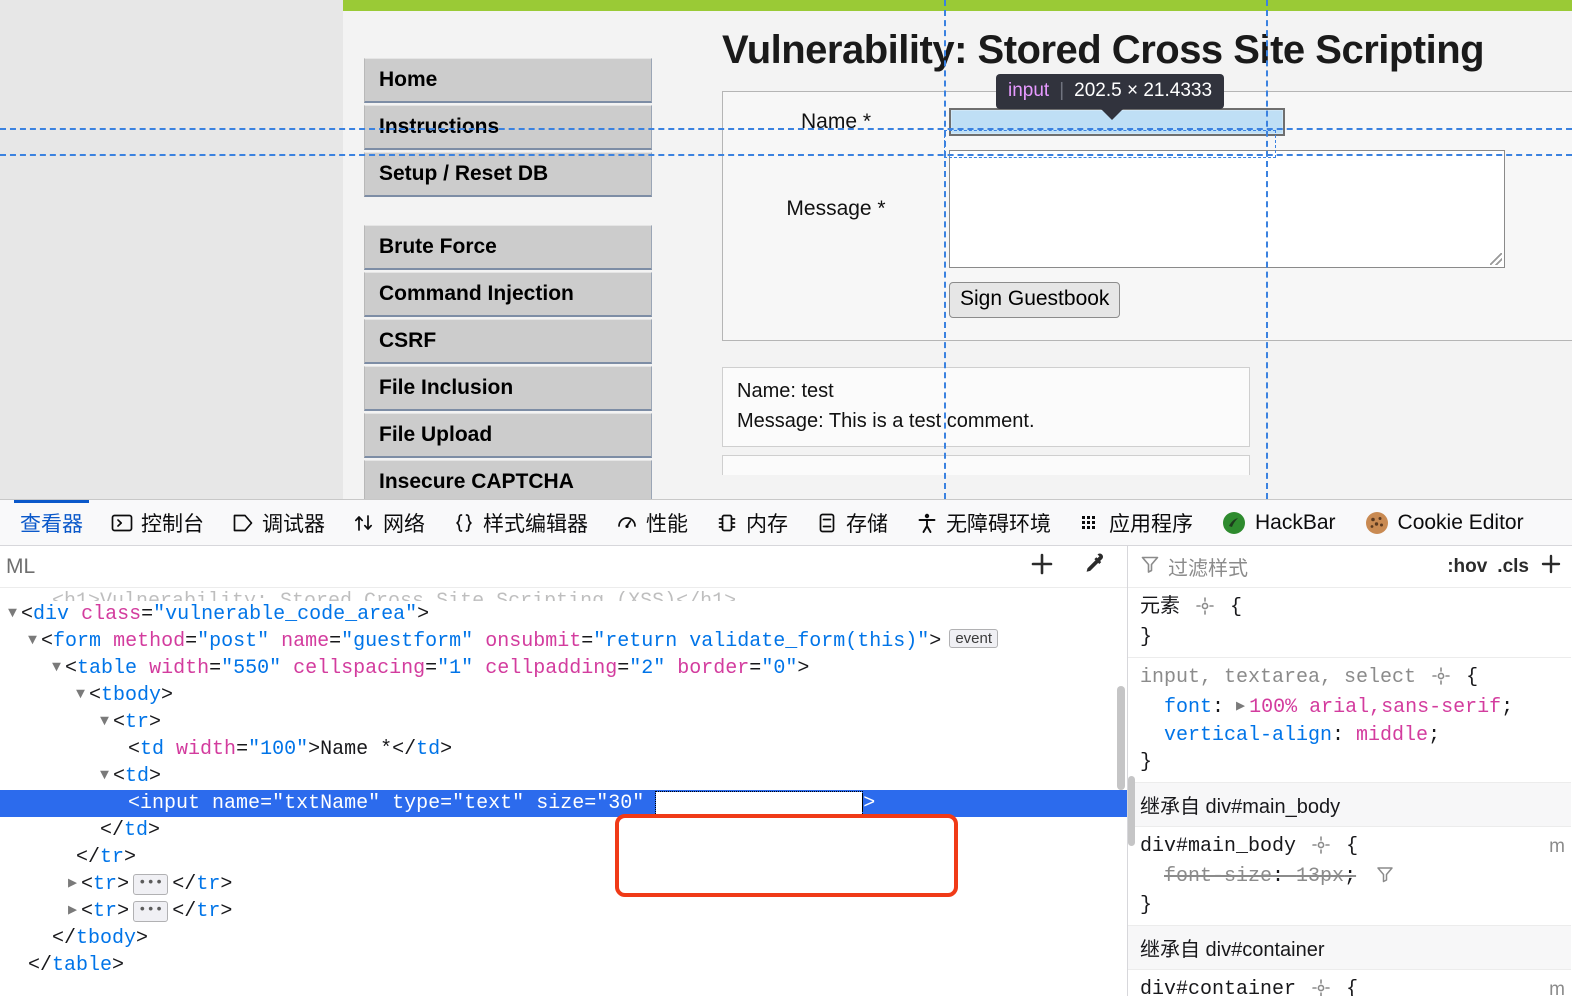 The image size is (1572, 996). What do you see at coordinates (652, 522) in the screenshot?
I see `tab-performance: 性能` at bounding box center [652, 522].